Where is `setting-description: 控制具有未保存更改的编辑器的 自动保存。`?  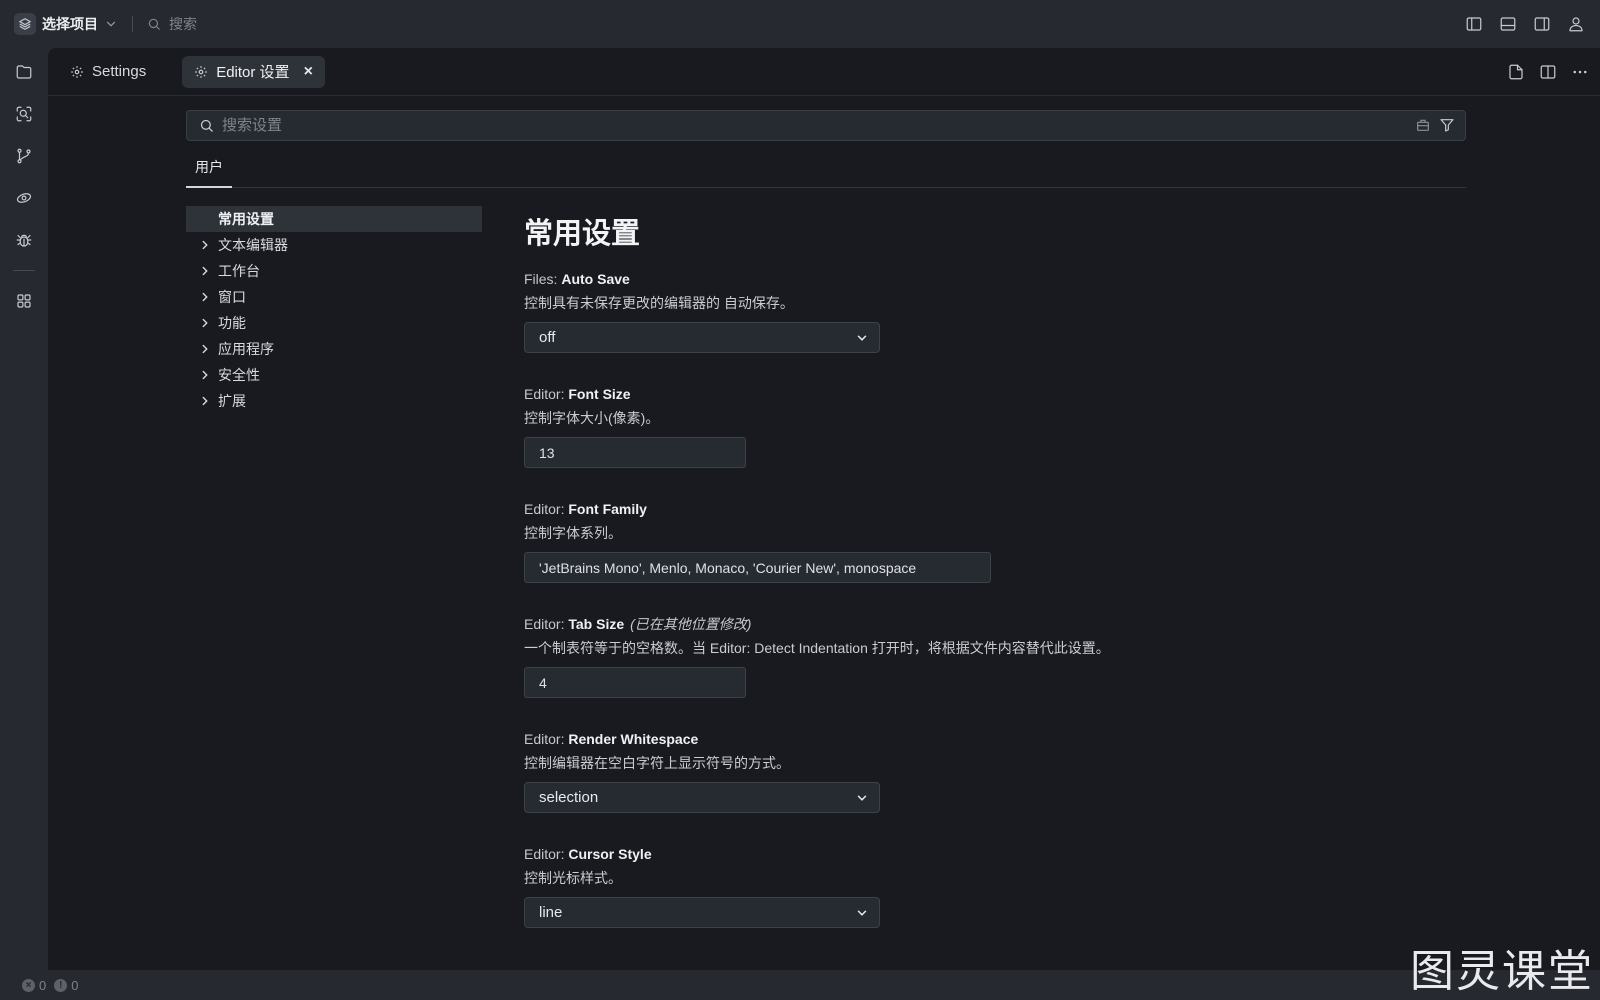 setting-description: 控制具有未保存更改的编辑器的 自动保存。 is located at coordinates (659, 303).